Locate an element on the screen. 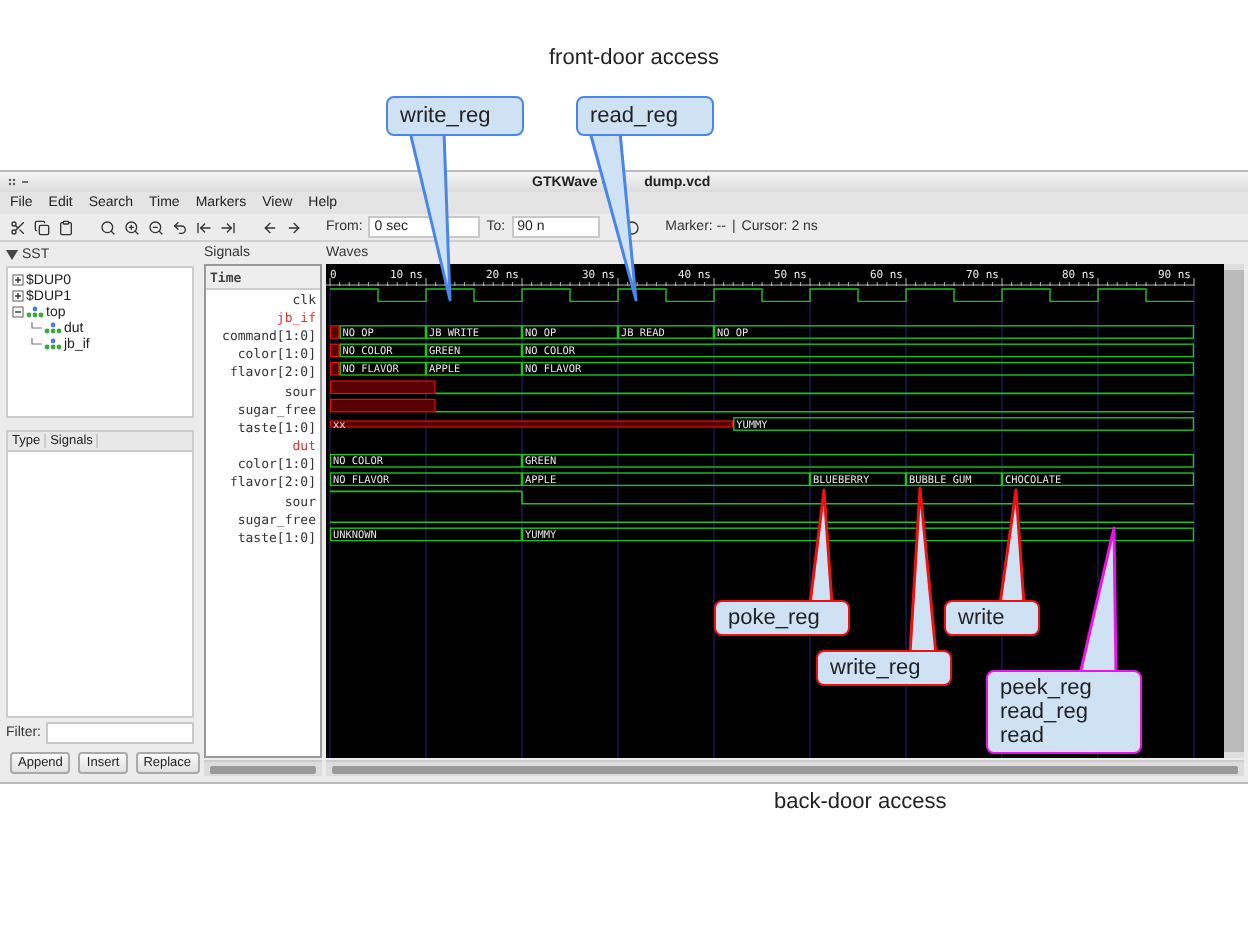 This screenshot has height=936, width=1248. callout-label: poke_reg is located at coordinates (775, 618).